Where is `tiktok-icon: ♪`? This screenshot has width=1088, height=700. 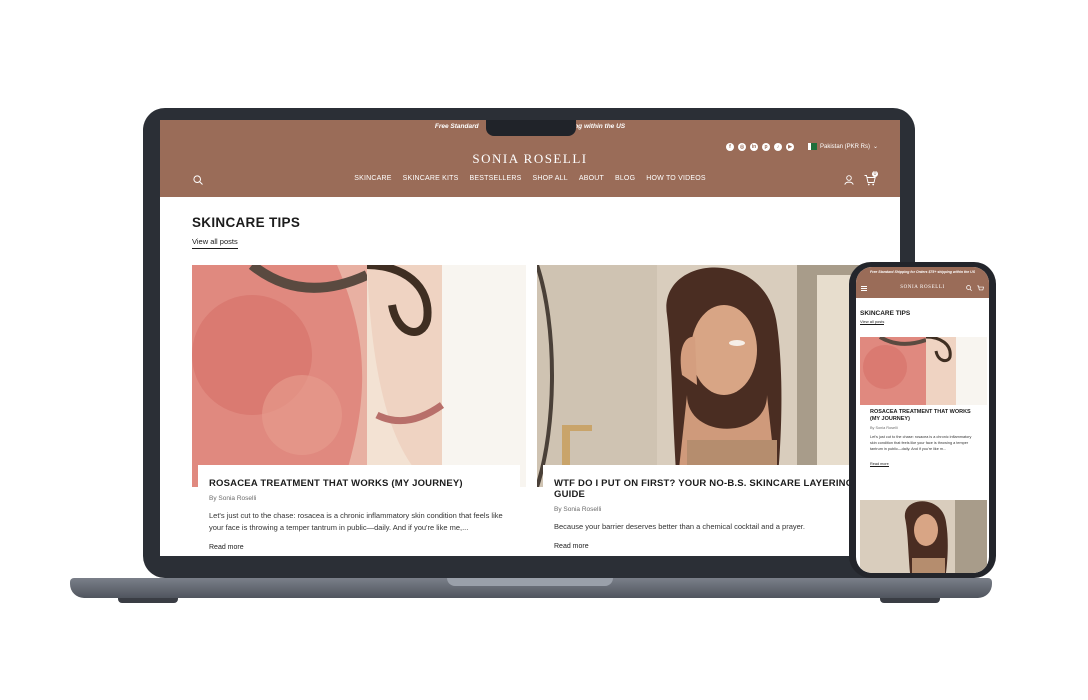 tiktok-icon: ♪ is located at coordinates (778, 147).